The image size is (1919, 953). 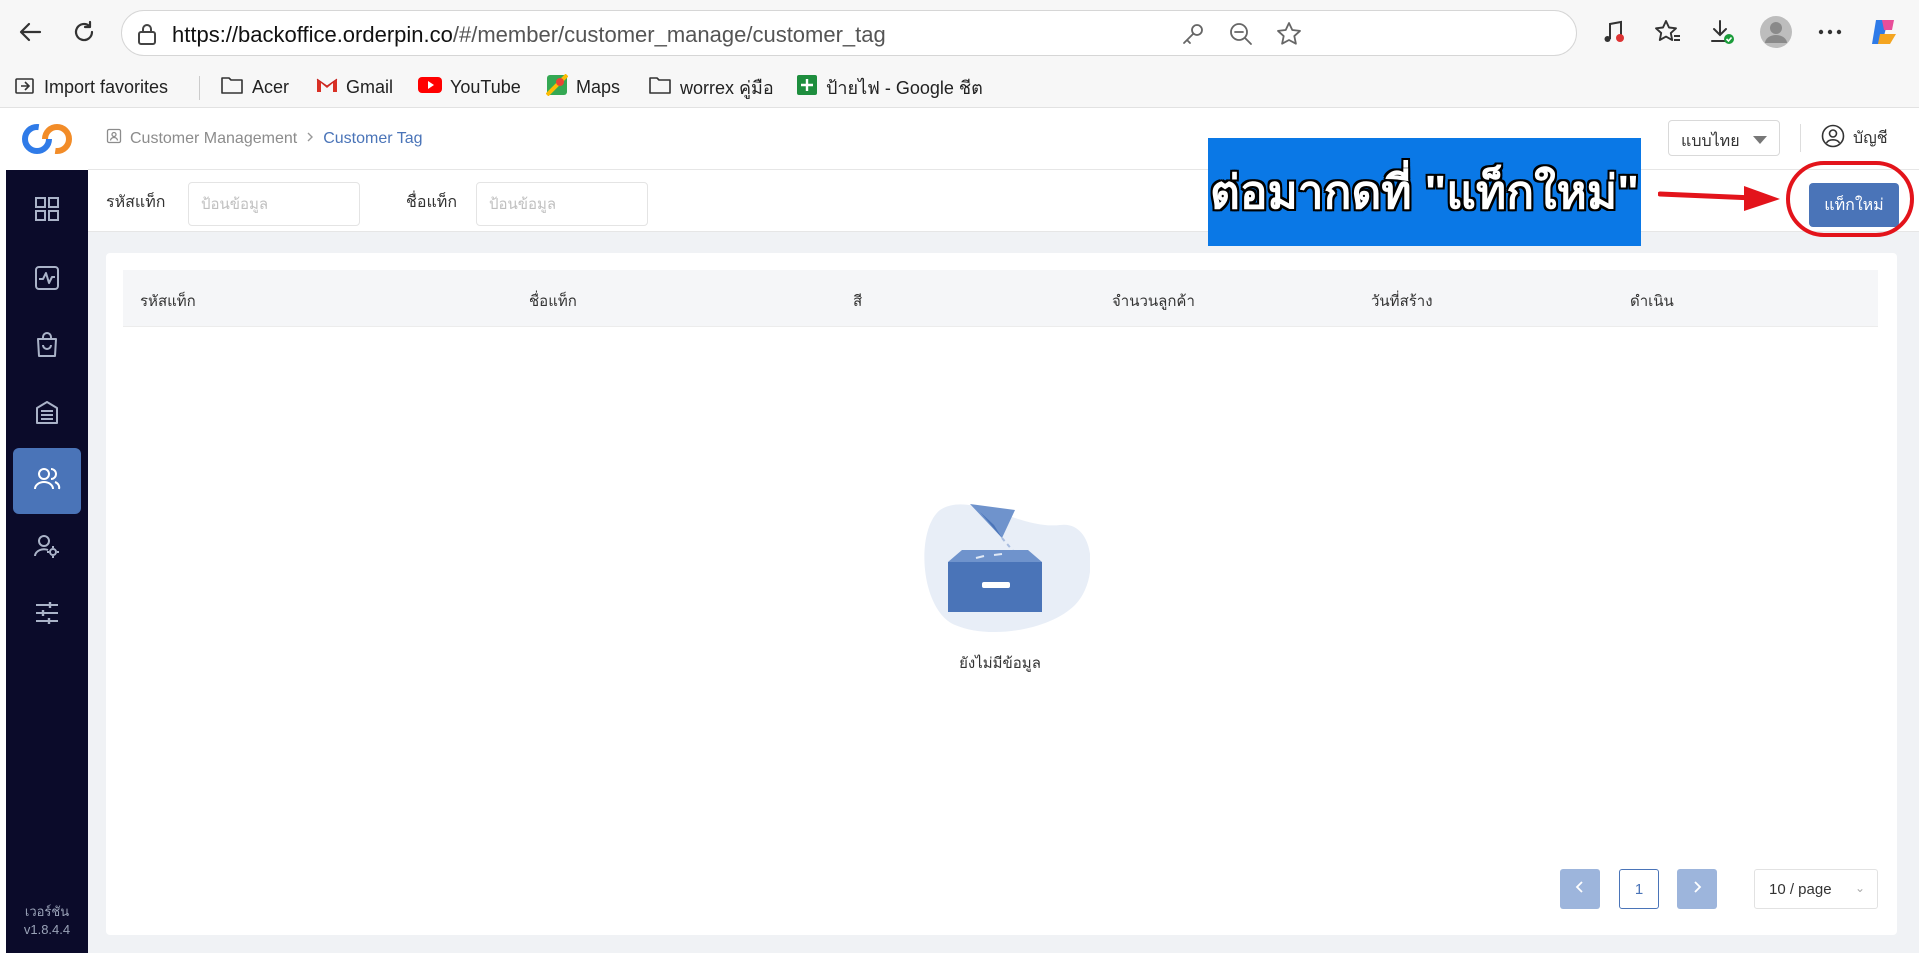 I want to click on sidebar-item-member-settings, so click(x=47, y=548).